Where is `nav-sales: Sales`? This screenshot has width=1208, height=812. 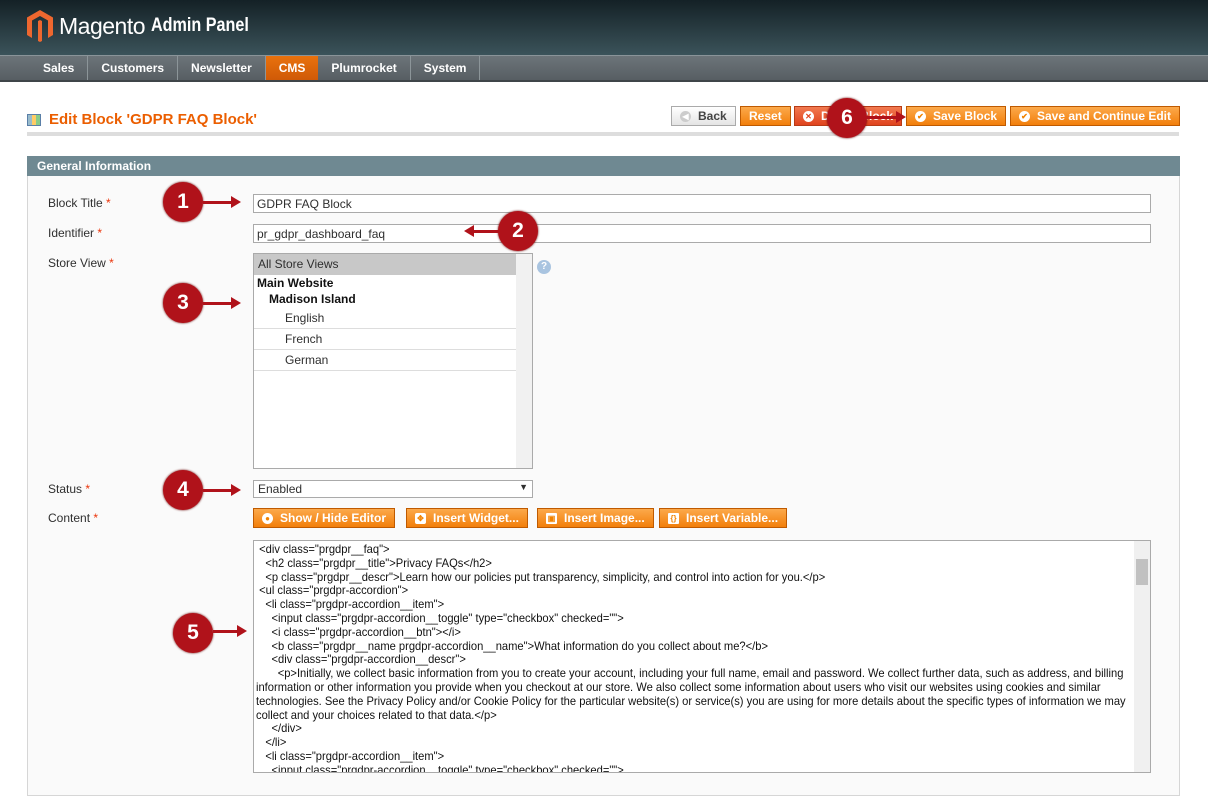 nav-sales: Sales is located at coordinates (59, 68).